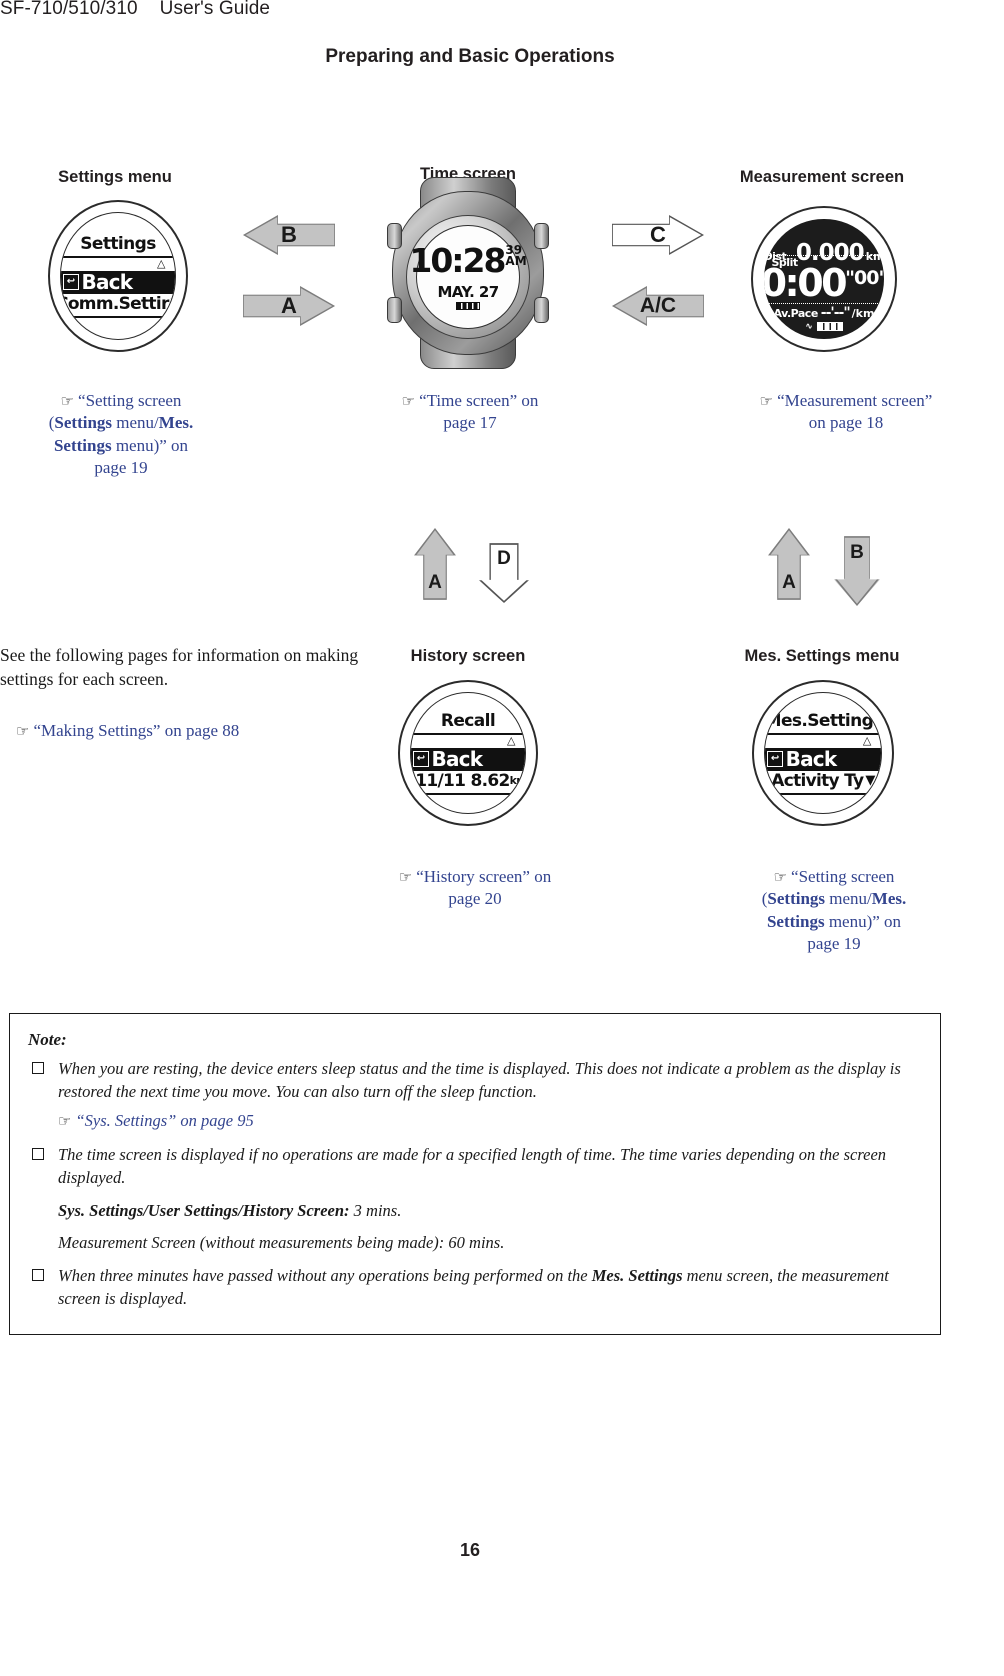 This screenshot has height=1676, width=1004. Describe the element at coordinates (470, 56) in the screenshot. I see `chapter-title: Preparing and Basic Operations` at that location.